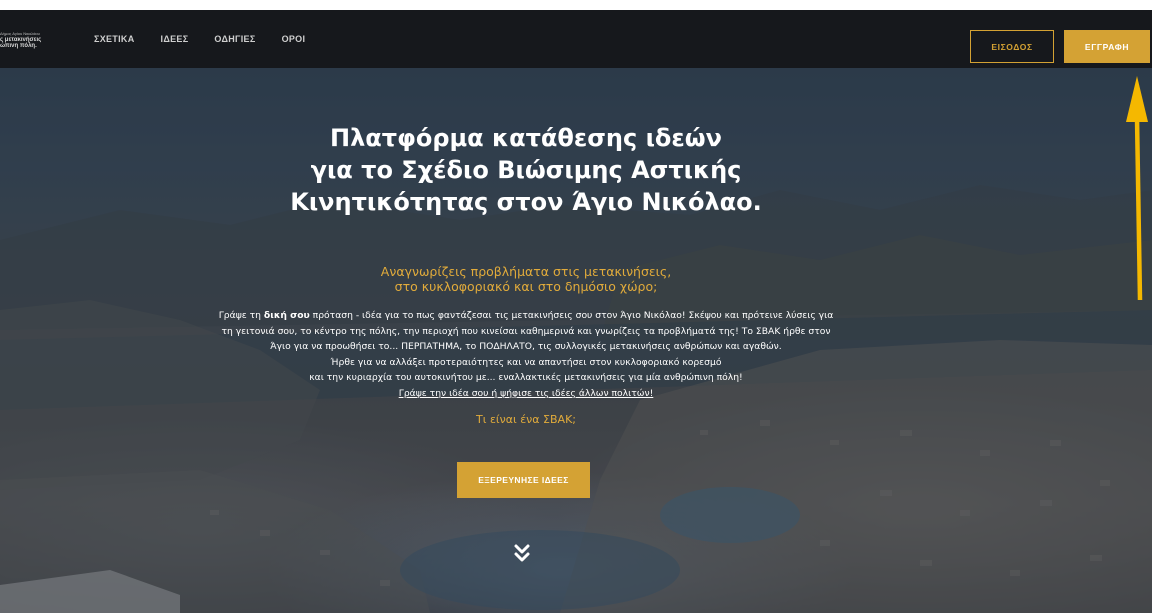 The height and width of the screenshot is (613, 1152). What do you see at coordinates (526, 138) in the screenshot?
I see `hero-title-line-1: Πλατφόρμα κατάθεσης ιδεών` at bounding box center [526, 138].